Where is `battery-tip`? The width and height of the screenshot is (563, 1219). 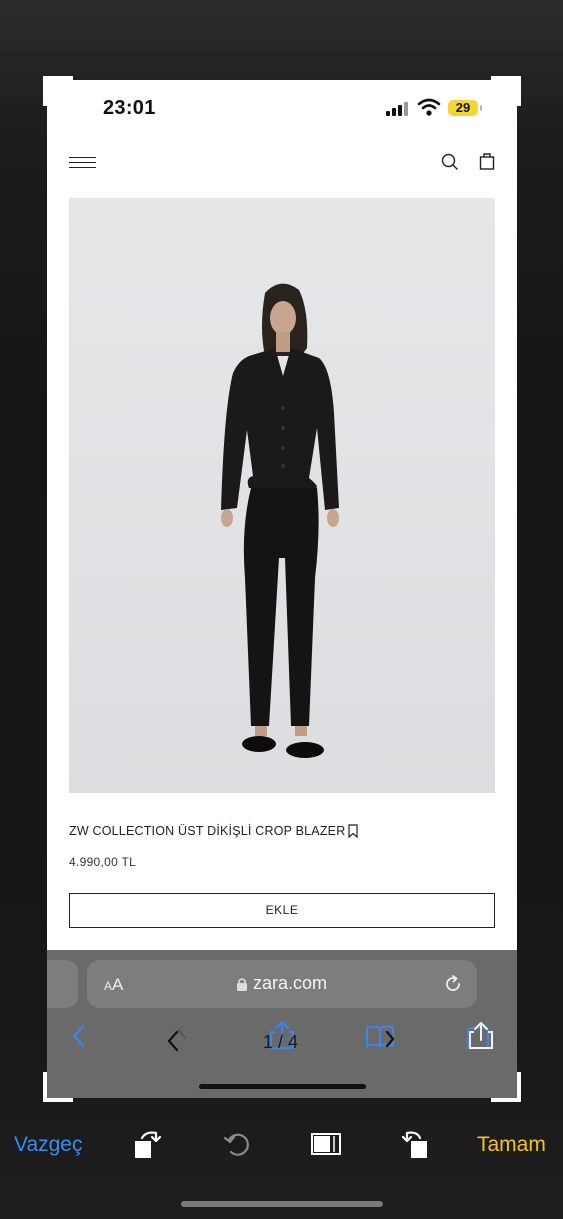
battery-tip is located at coordinates (481, 108).